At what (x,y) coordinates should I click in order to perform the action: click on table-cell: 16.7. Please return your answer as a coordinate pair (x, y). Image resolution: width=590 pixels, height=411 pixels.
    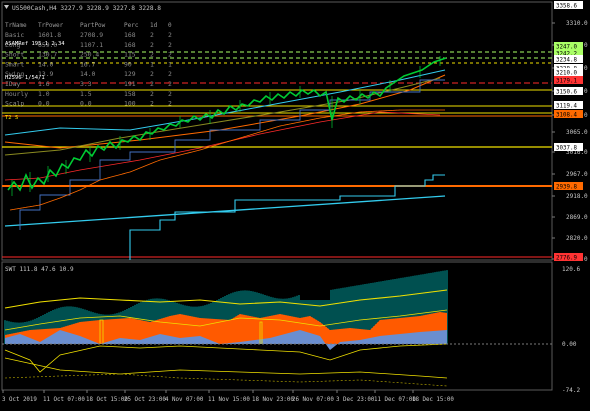
    Looking at the image, I should click on (88, 64).